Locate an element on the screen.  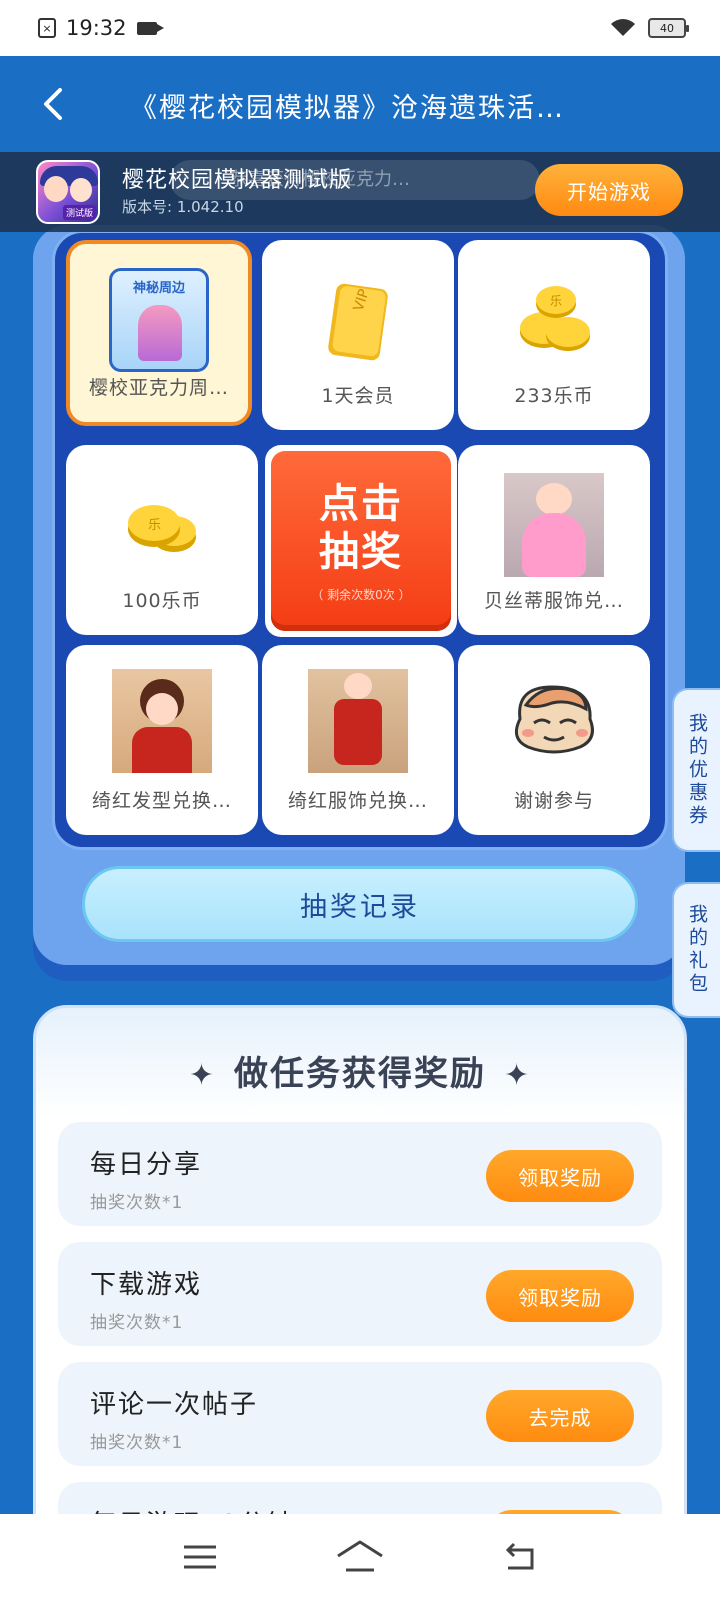
draw-button: 点击 抽奖 （ 剩余次数0次 ） is located at coordinates (361, 541).